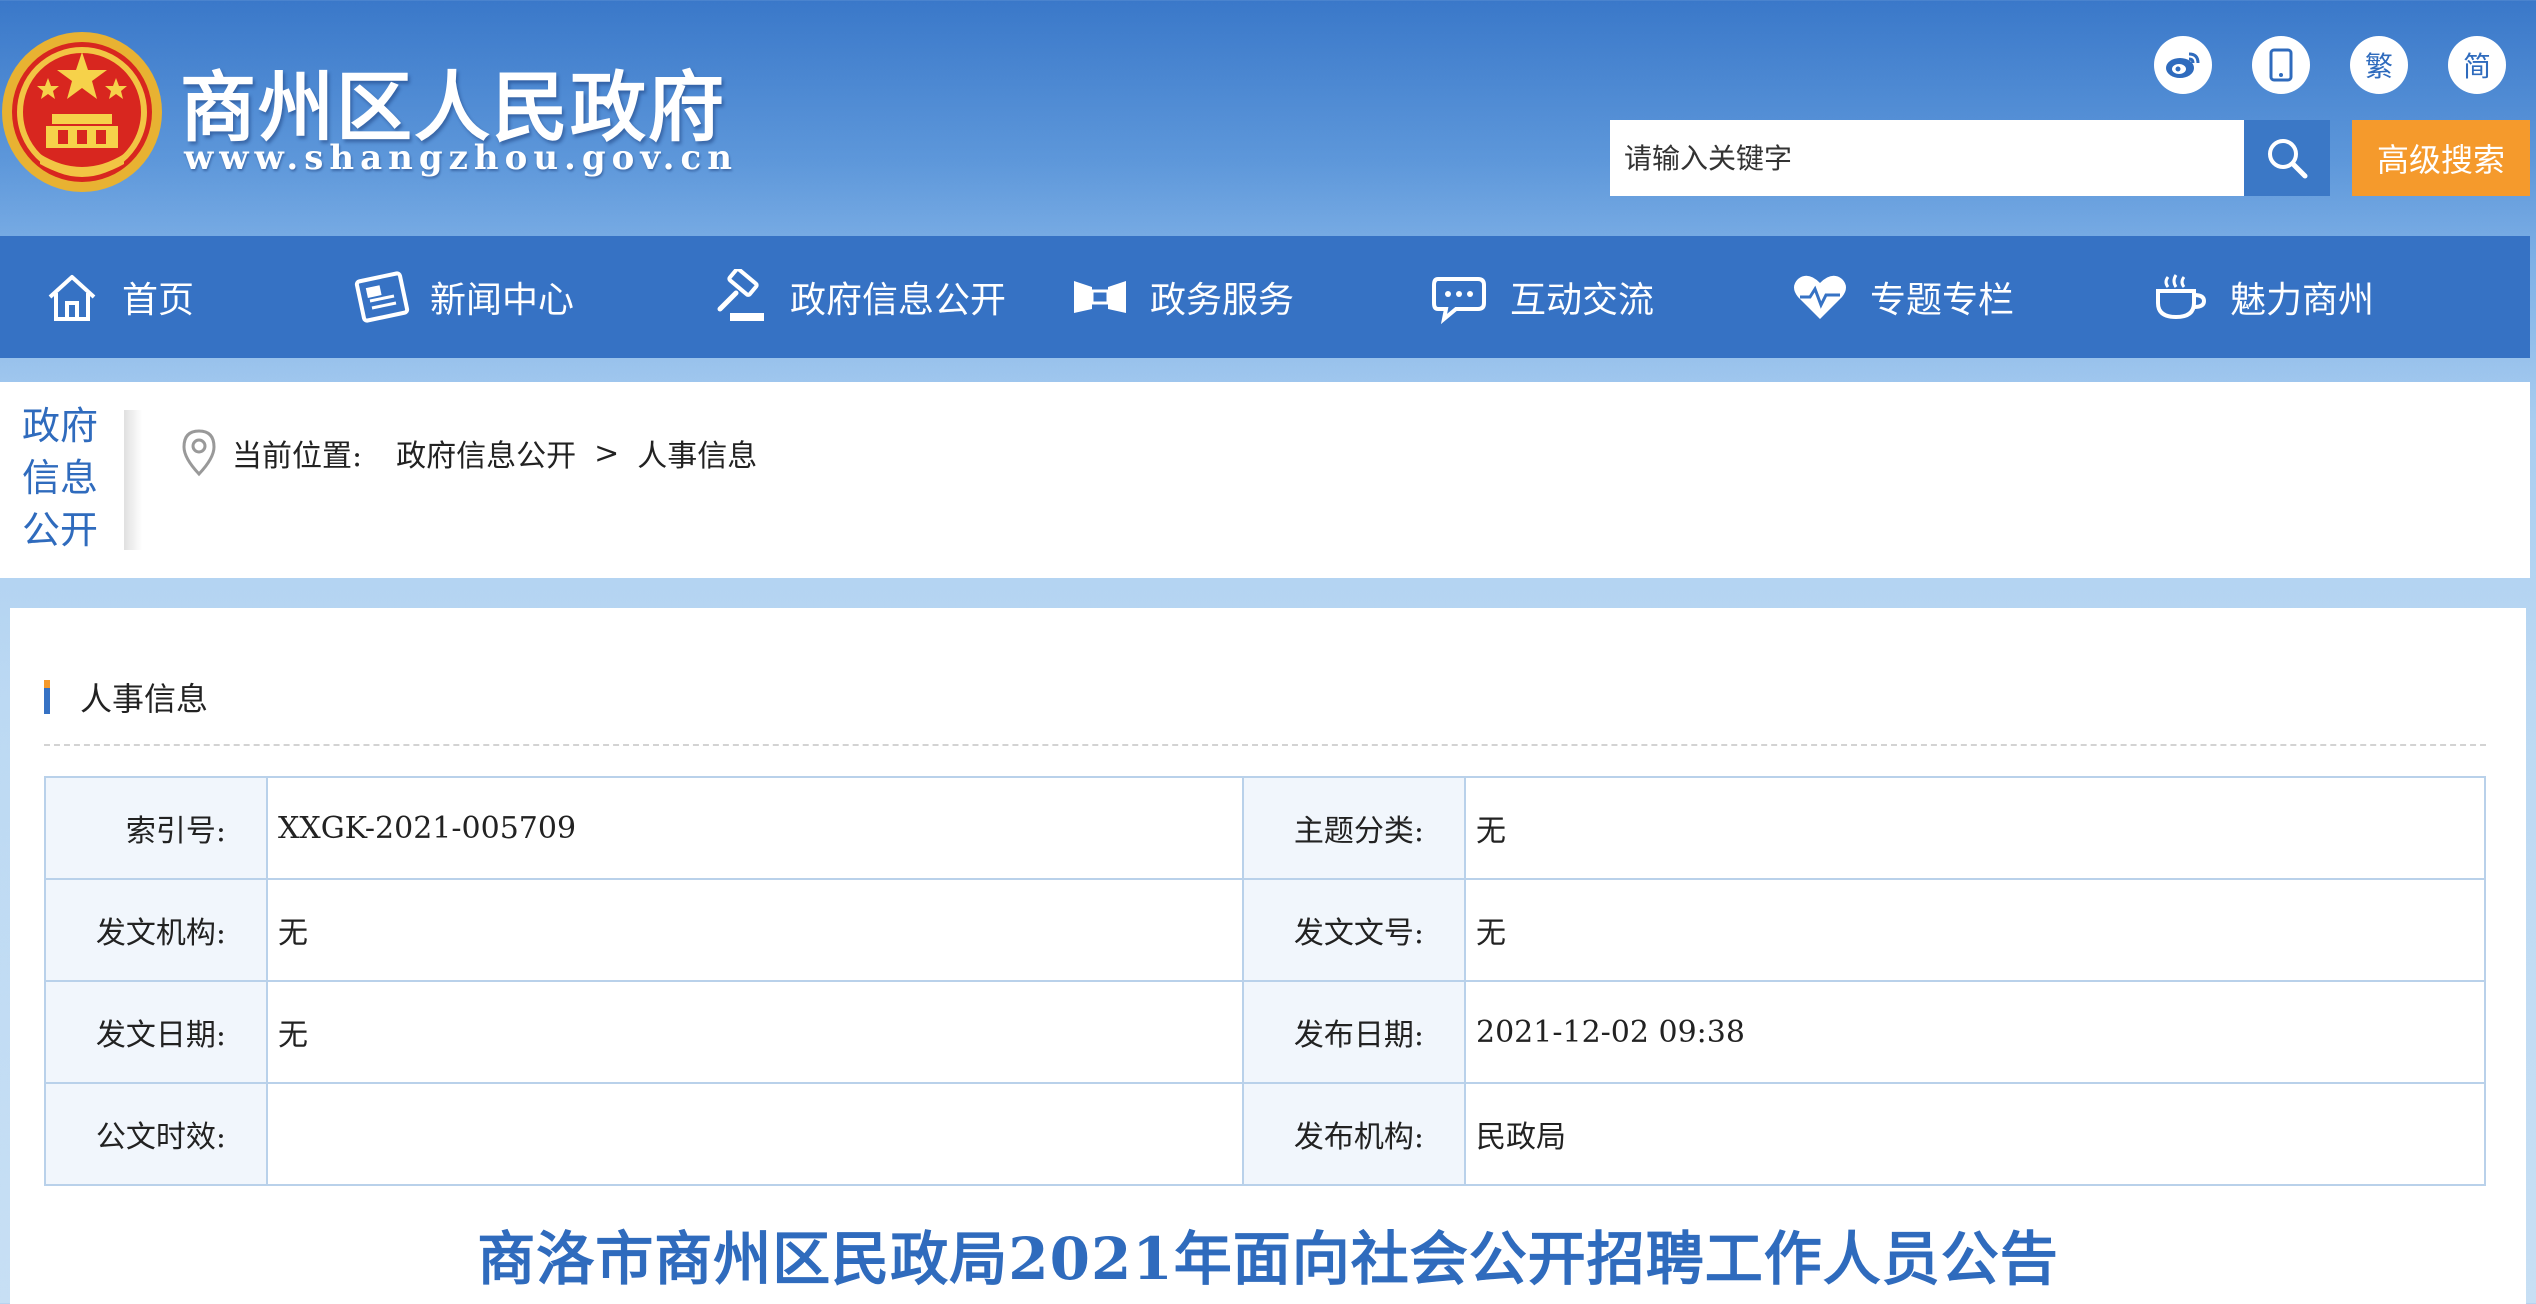 The height and width of the screenshot is (1304, 2536). What do you see at coordinates (72, 297) in the screenshot?
I see `home-icon` at bounding box center [72, 297].